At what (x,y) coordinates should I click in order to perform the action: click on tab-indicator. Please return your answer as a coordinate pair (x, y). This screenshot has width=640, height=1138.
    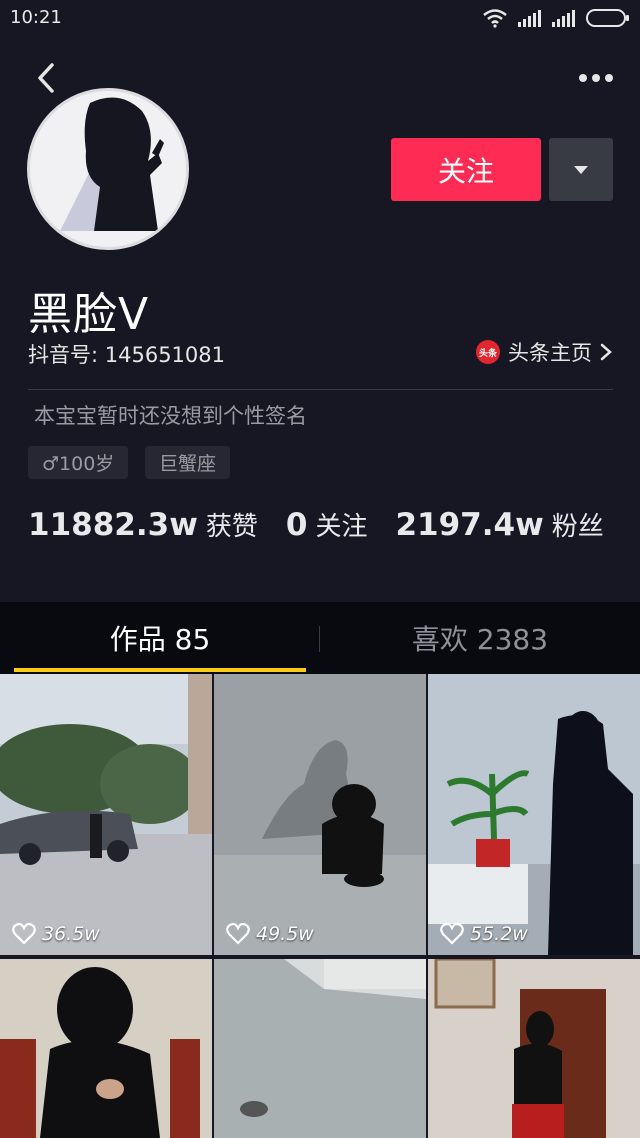
    Looking at the image, I should click on (160, 670).